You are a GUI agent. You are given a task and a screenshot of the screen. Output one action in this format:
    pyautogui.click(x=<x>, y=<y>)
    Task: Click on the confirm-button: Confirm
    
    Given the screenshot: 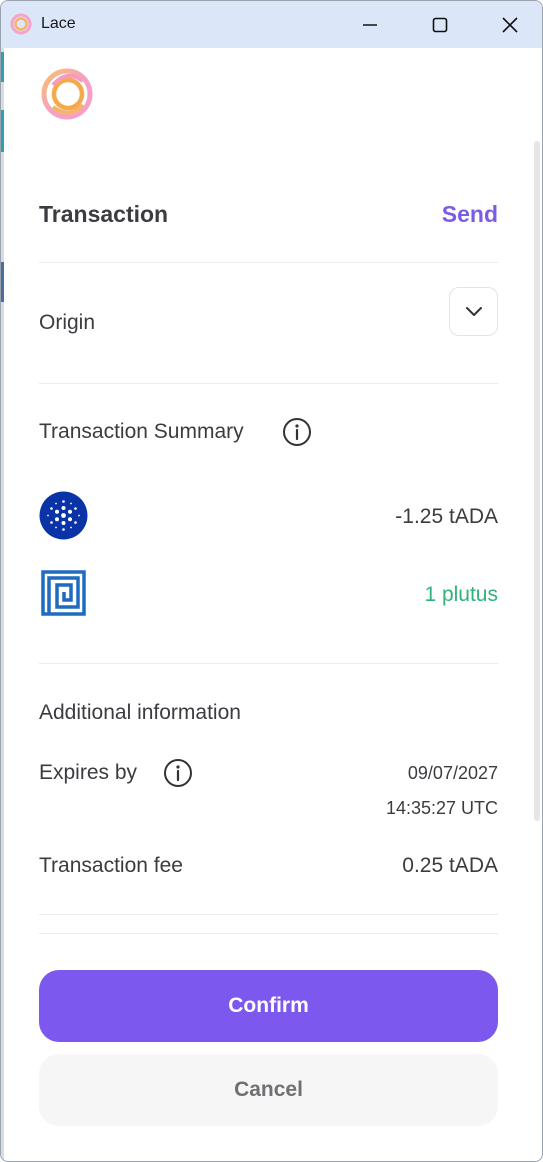 What is the action you would take?
    pyautogui.click(x=268, y=1006)
    